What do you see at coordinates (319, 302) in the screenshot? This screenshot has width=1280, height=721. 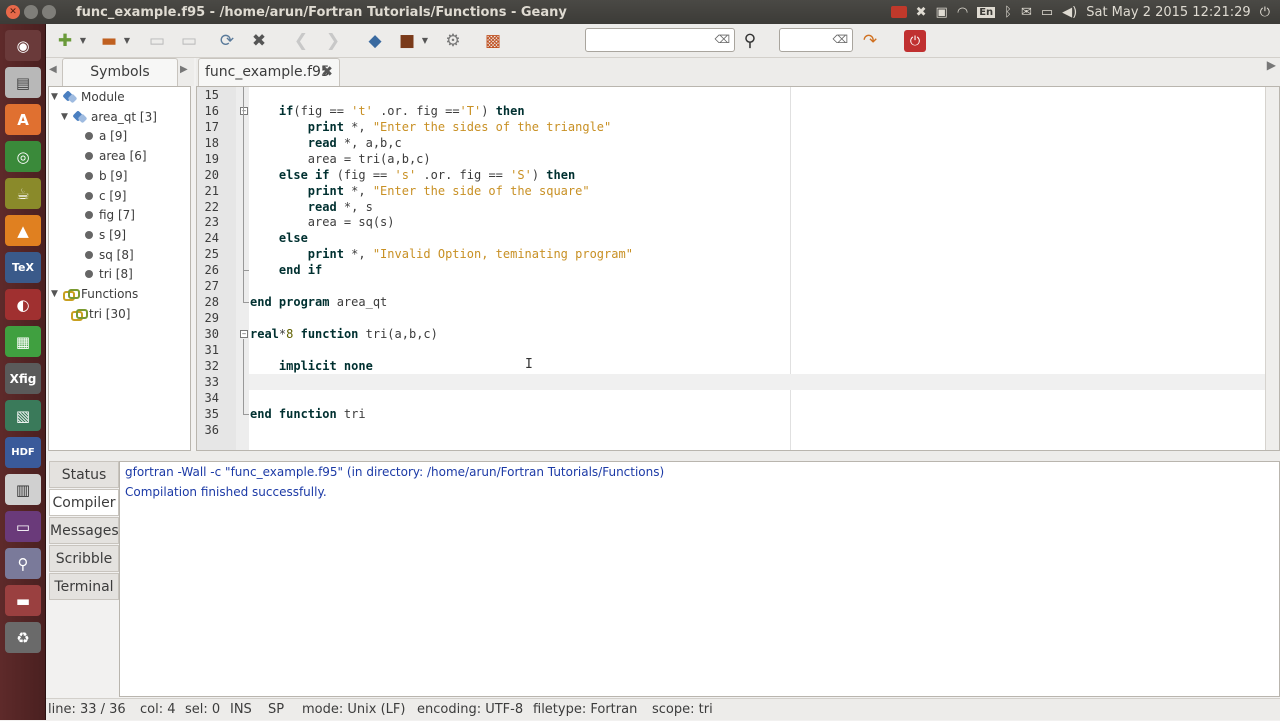 I see `code-text: end program area_qt` at bounding box center [319, 302].